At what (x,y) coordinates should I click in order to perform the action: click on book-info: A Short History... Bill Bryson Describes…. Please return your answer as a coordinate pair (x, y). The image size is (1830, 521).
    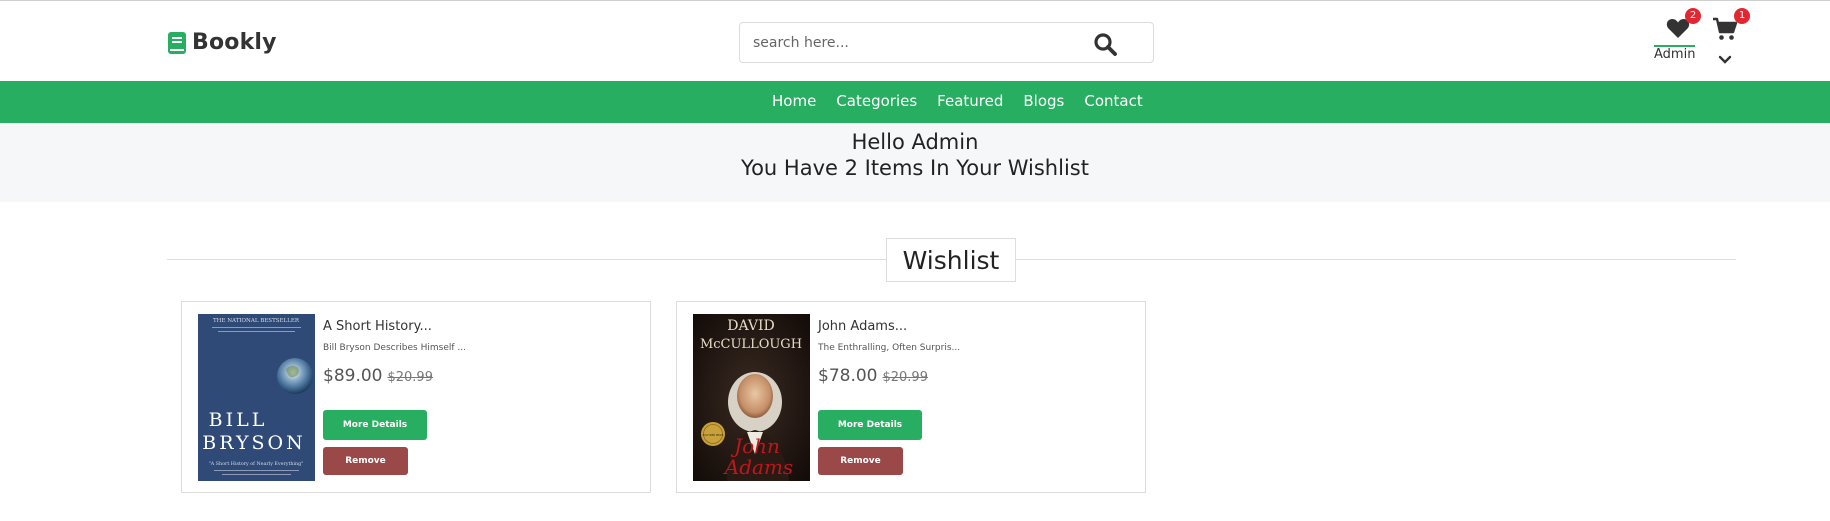
    Looking at the image, I should click on (473, 352).